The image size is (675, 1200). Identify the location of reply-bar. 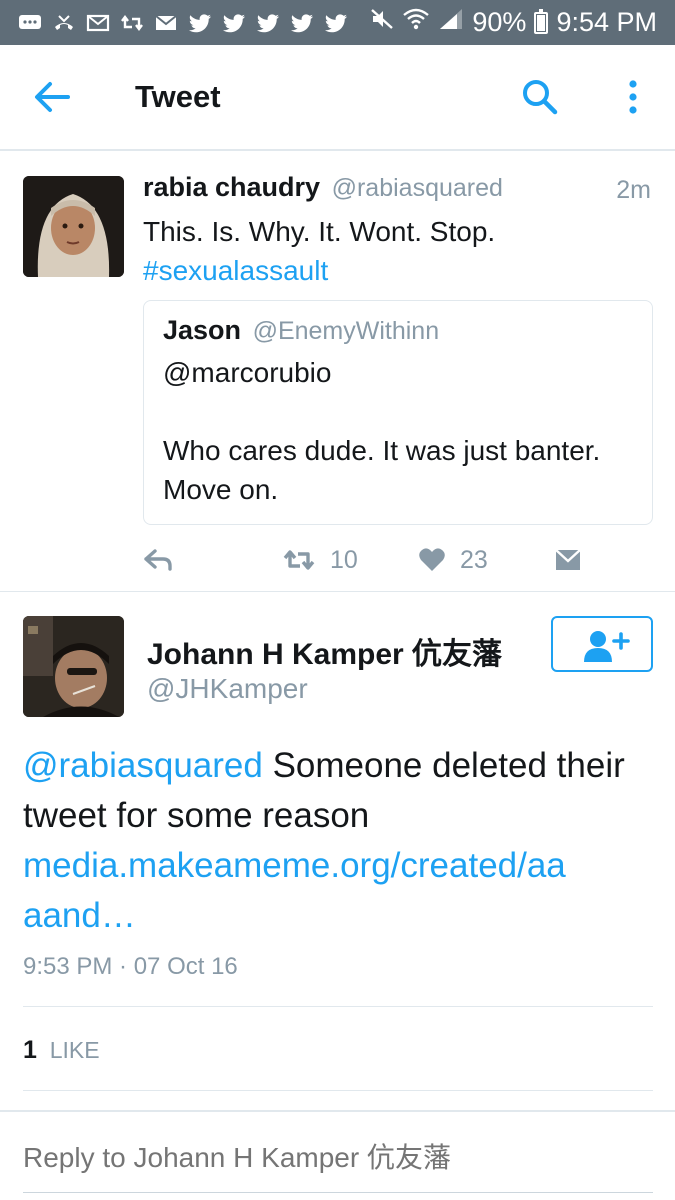
(337, 1155).